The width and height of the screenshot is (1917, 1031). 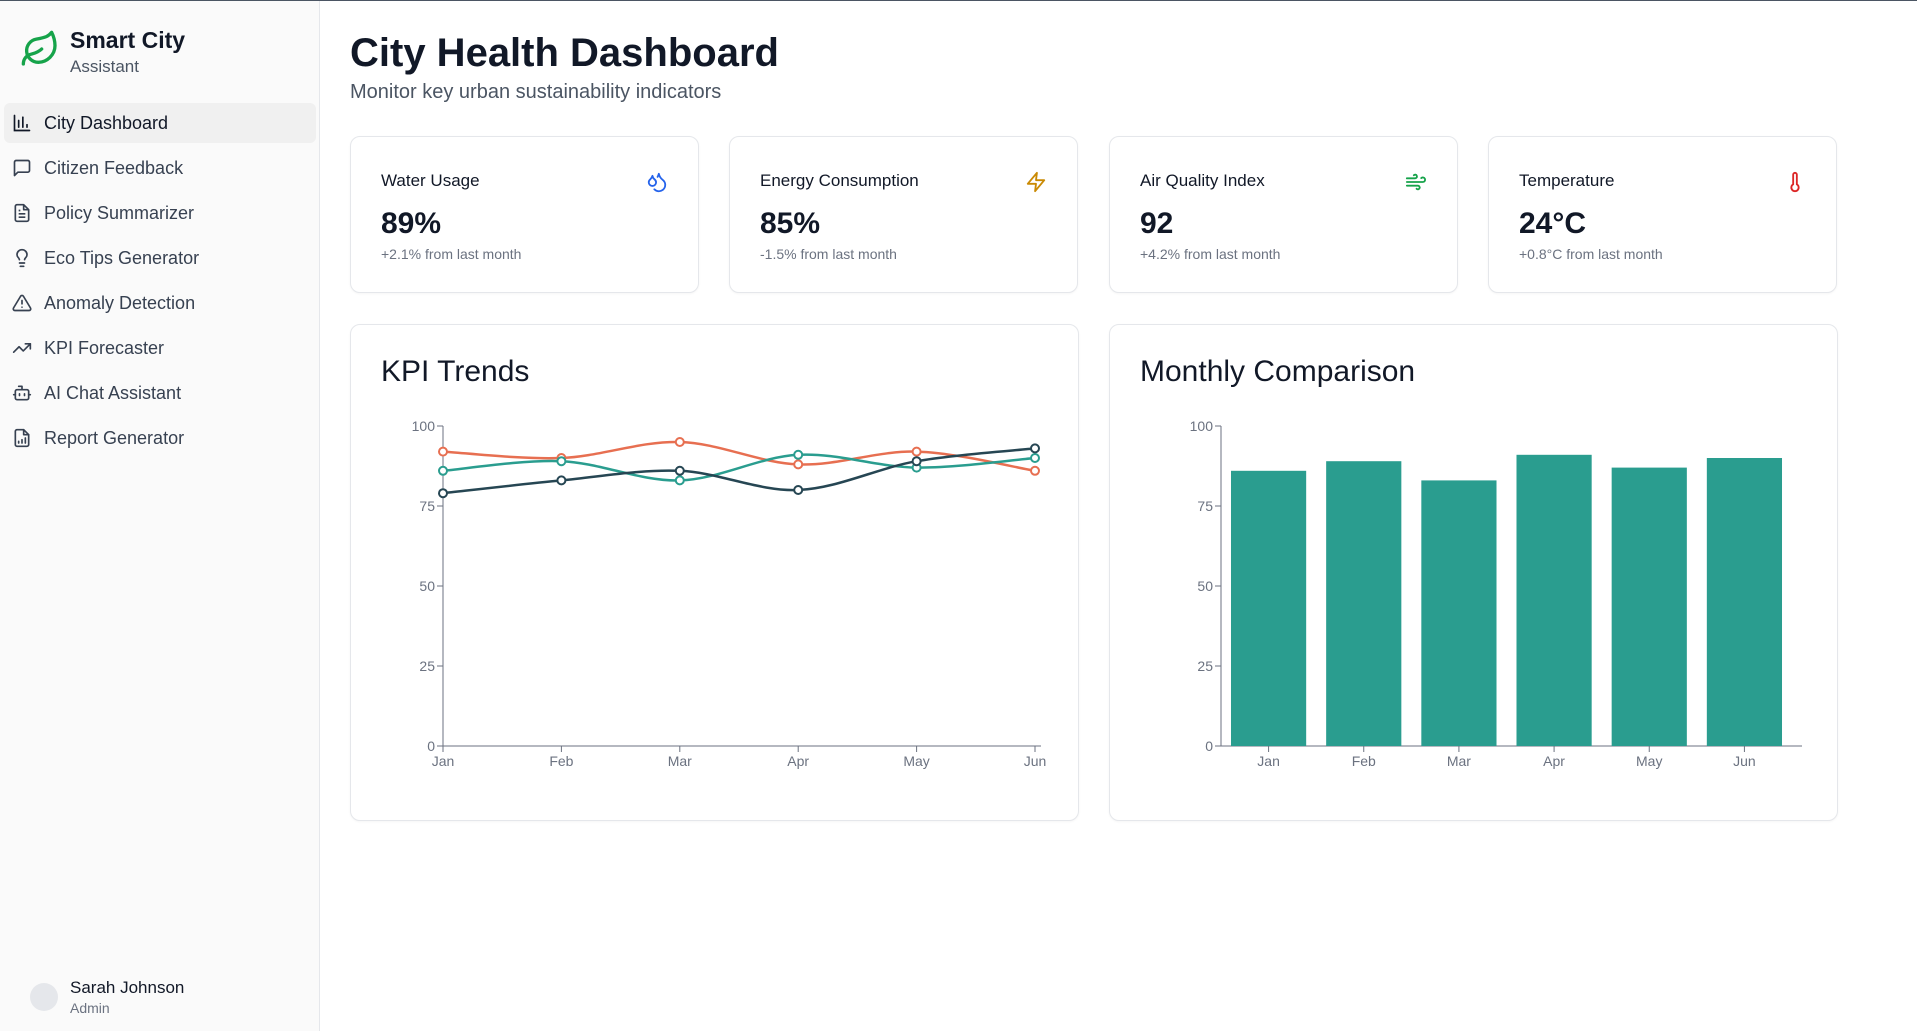 I want to click on kpi-change: +4.2% from last month, so click(x=1210, y=254).